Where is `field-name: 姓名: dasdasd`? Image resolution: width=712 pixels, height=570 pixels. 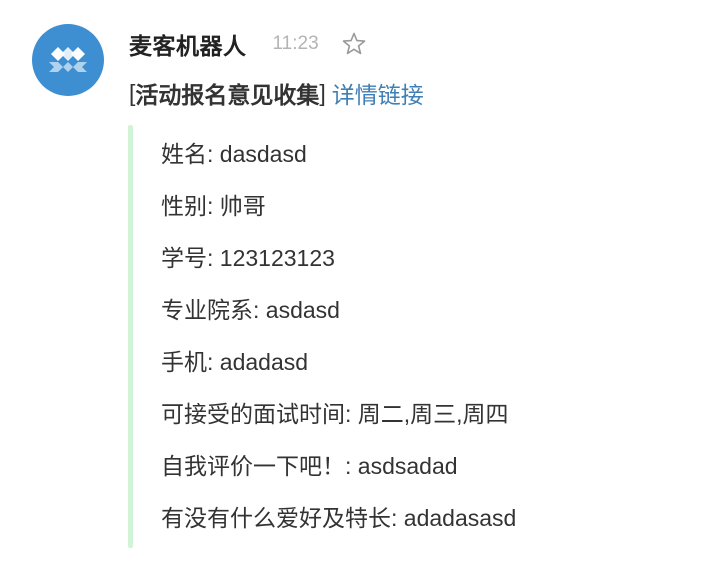 field-name: 姓名: dasdasd is located at coordinates (234, 154).